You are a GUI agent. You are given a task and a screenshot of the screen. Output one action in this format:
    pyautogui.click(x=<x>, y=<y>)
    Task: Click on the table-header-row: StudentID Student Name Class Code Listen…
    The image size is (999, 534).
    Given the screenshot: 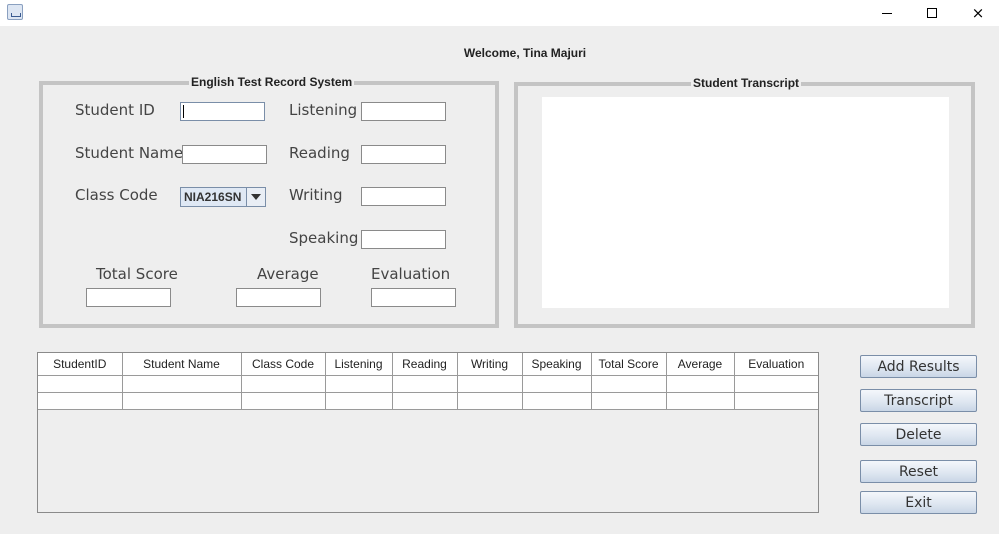 What is the action you would take?
    pyautogui.click(x=428, y=364)
    